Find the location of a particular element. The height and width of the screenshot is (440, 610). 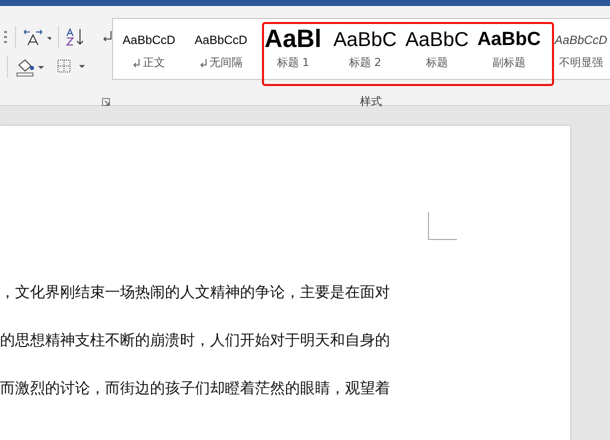

style-gallery-item: AaBbCcD 不明显强 is located at coordinates (577, 49).